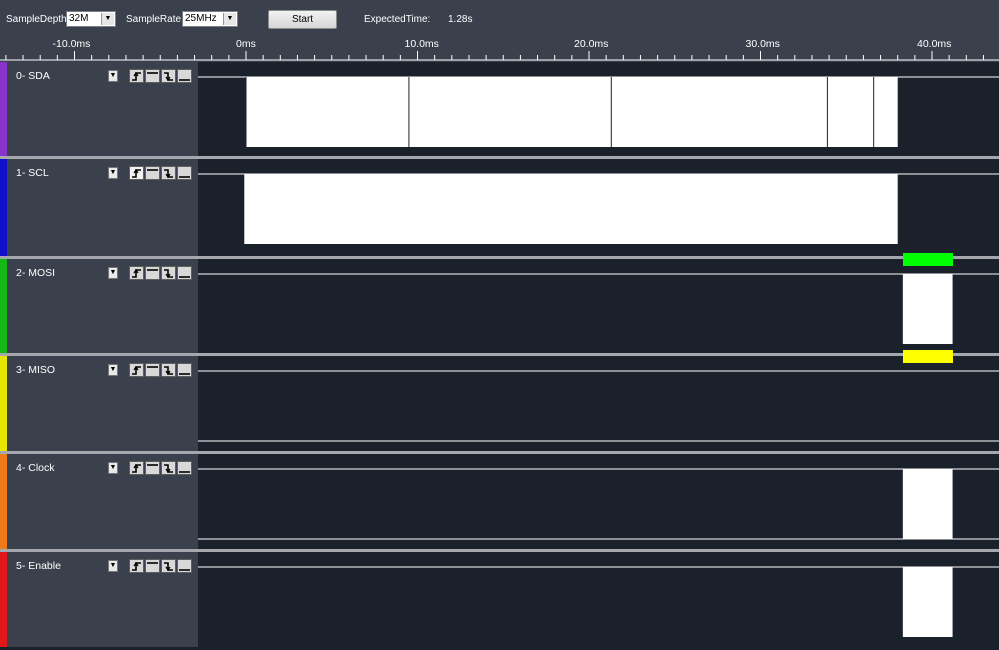 This screenshot has width=999, height=650. I want to click on expected-time-label: ExpectedTime:, so click(397, 19).